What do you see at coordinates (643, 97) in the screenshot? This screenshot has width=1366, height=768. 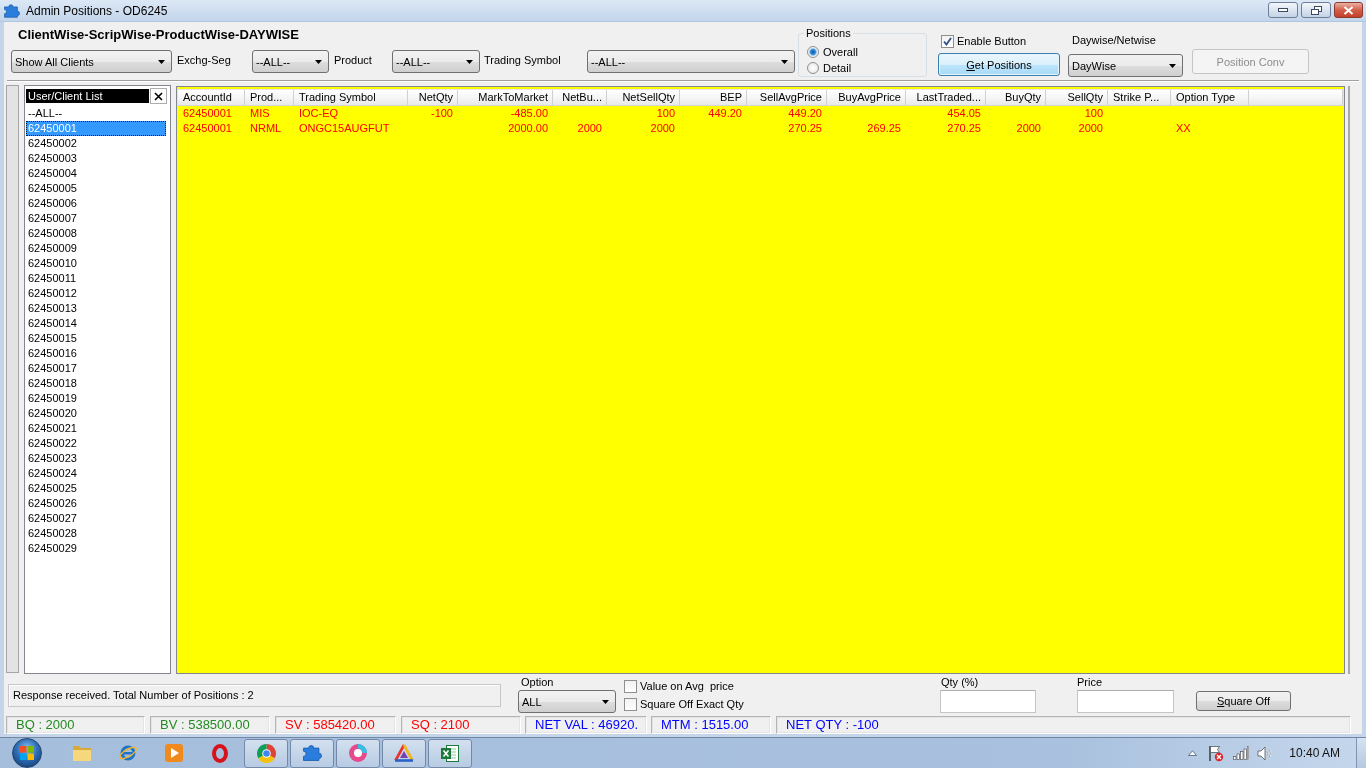 I see `column-header: NetSellQty` at bounding box center [643, 97].